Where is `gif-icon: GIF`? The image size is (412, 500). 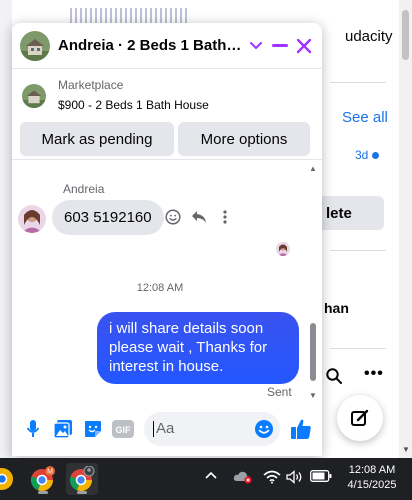
gif-icon: GIF is located at coordinates (123, 429).